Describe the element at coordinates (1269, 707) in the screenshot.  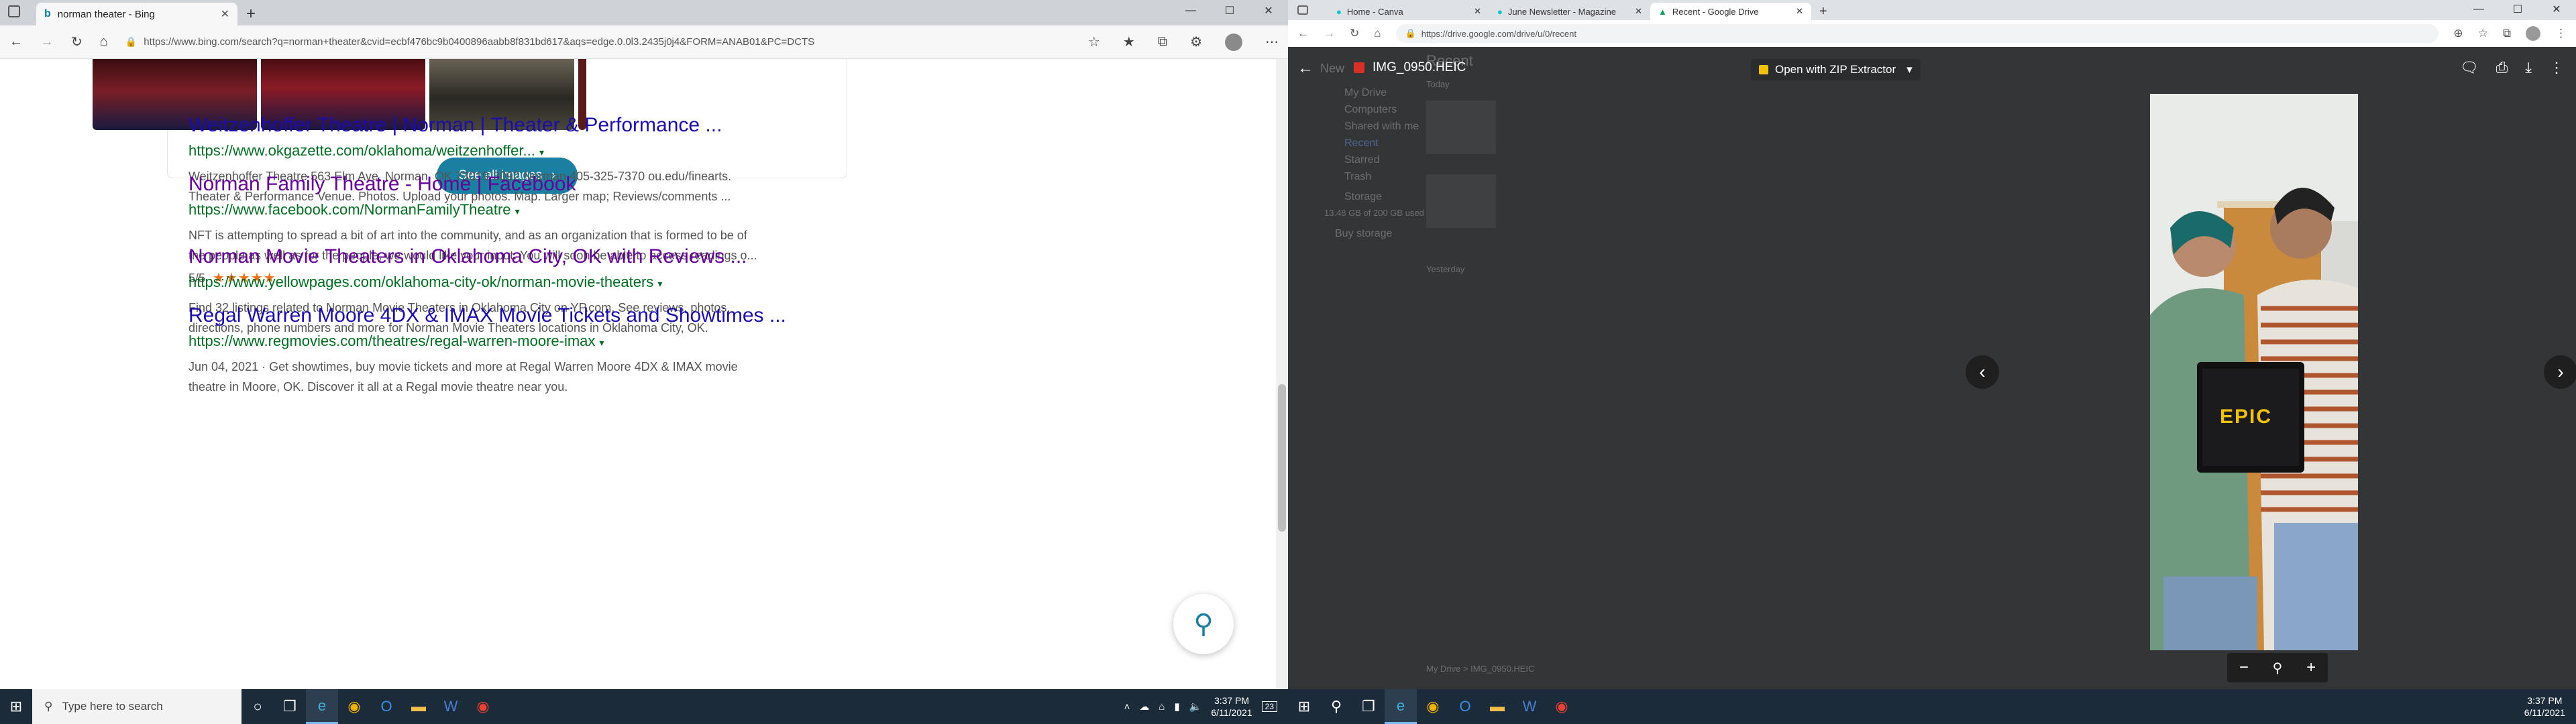
I see `notification-badge: 23` at that location.